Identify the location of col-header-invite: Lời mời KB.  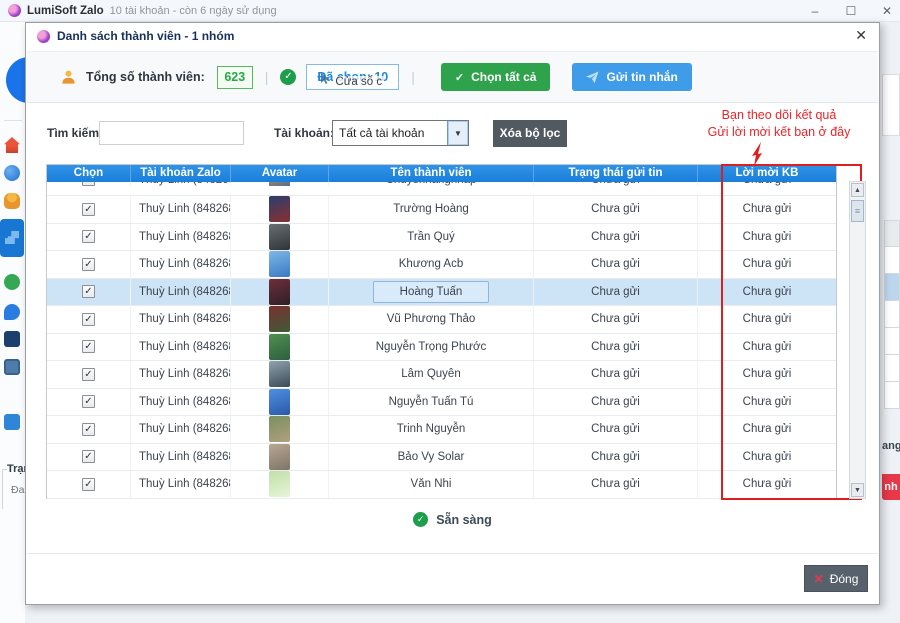
(767, 173).